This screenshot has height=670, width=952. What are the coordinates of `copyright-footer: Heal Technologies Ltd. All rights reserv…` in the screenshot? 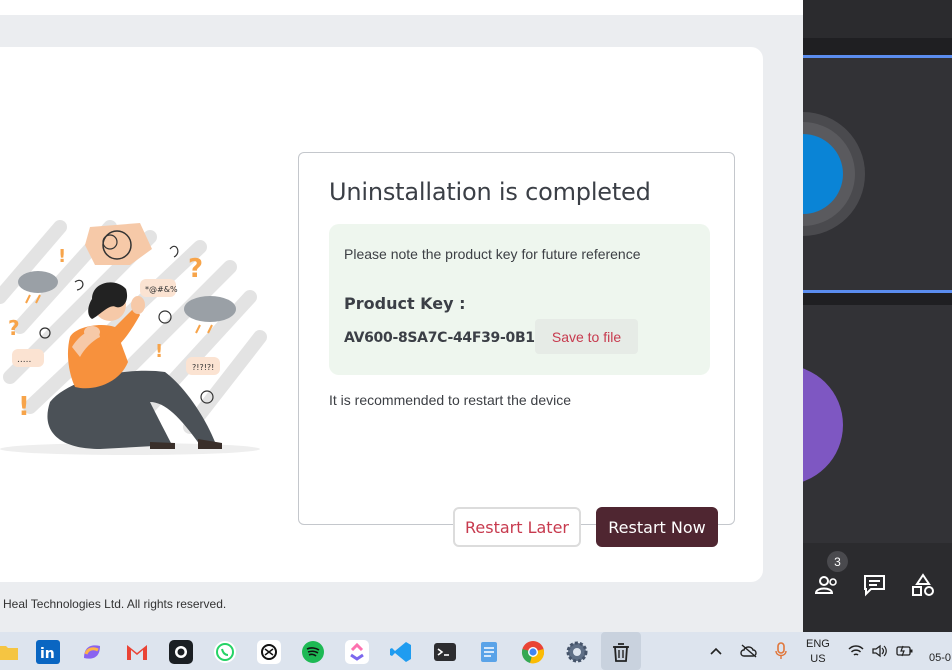 It's located at (115, 604).